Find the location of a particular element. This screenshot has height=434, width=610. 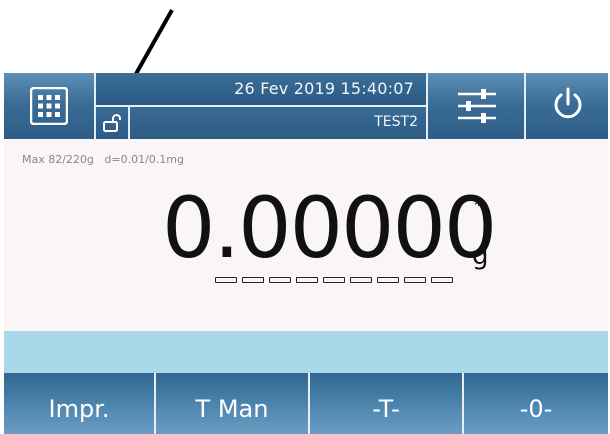

datetime-display: 26 Fev 2019 15:40:07 is located at coordinates (324, 88).